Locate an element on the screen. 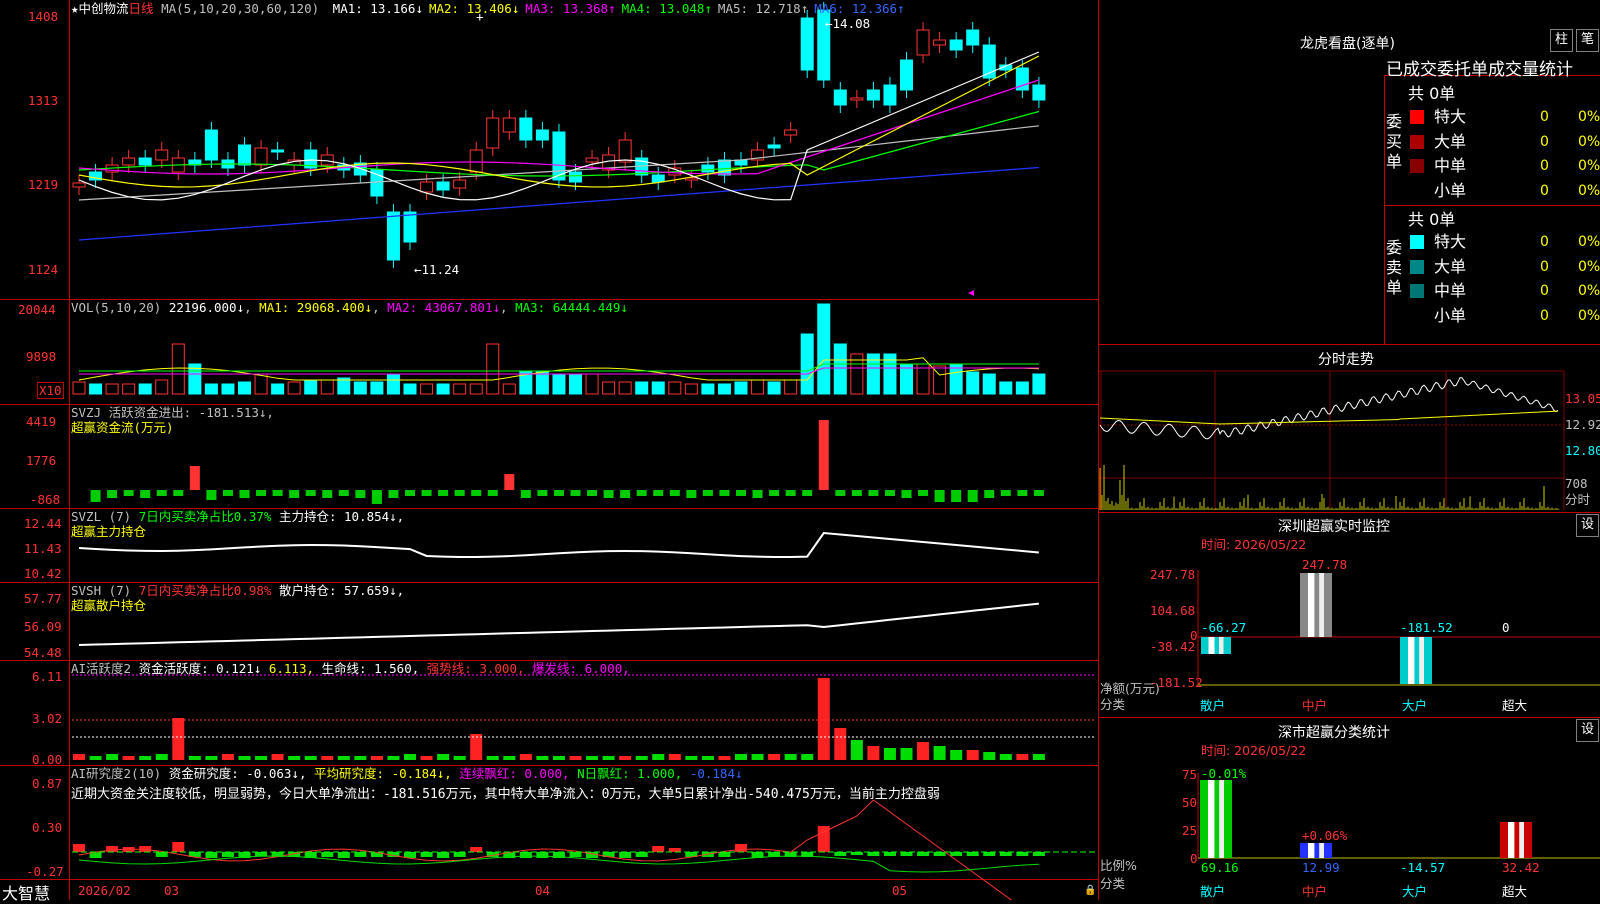 The width and height of the screenshot is (1600, 904). stock-name: 中创物流 is located at coordinates (104, 8).